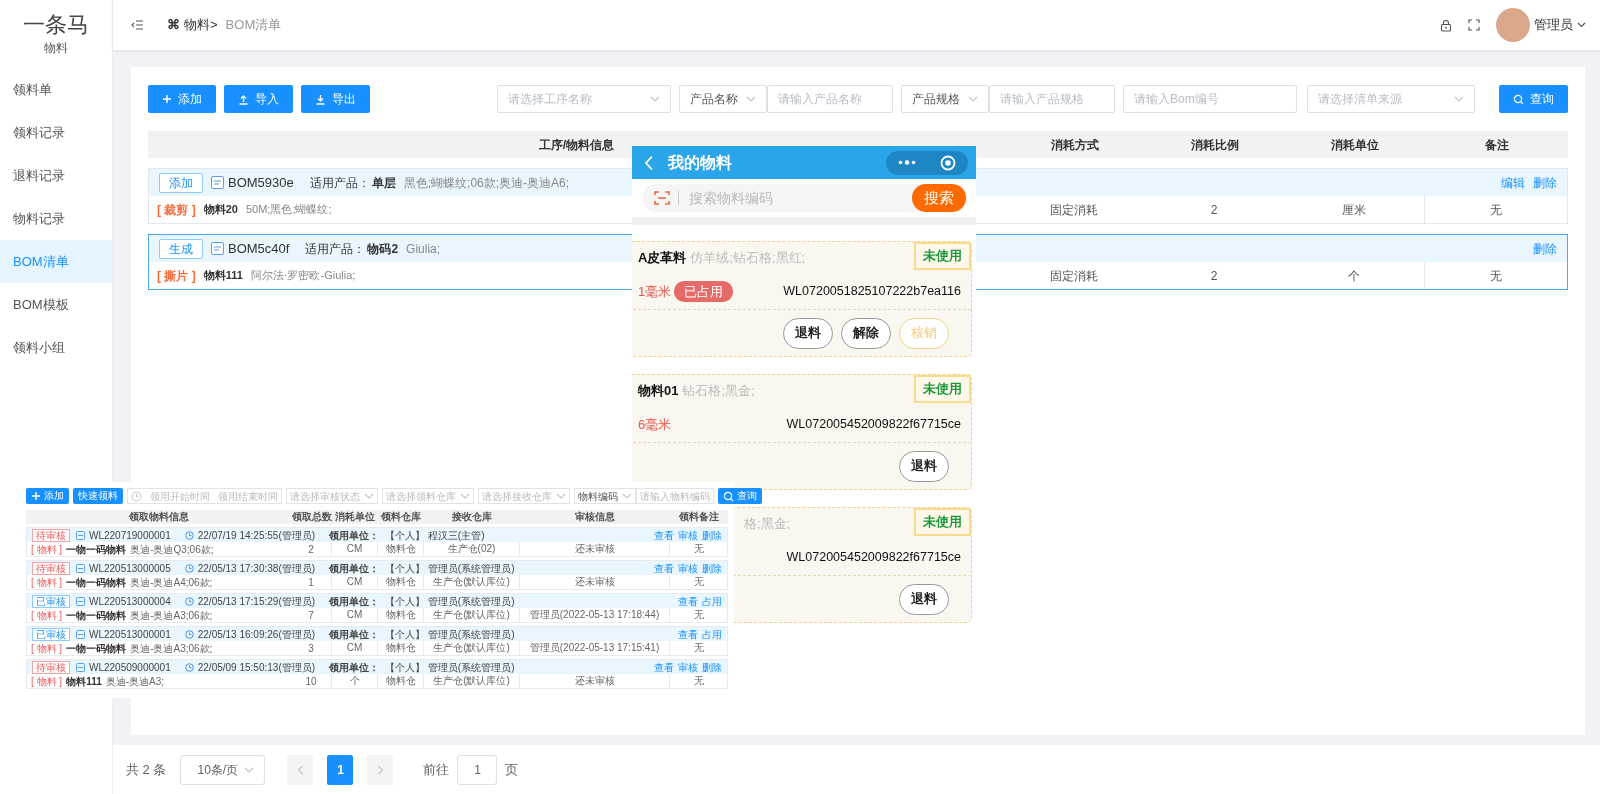  I want to click on page-number: 1, so click(340, 769).